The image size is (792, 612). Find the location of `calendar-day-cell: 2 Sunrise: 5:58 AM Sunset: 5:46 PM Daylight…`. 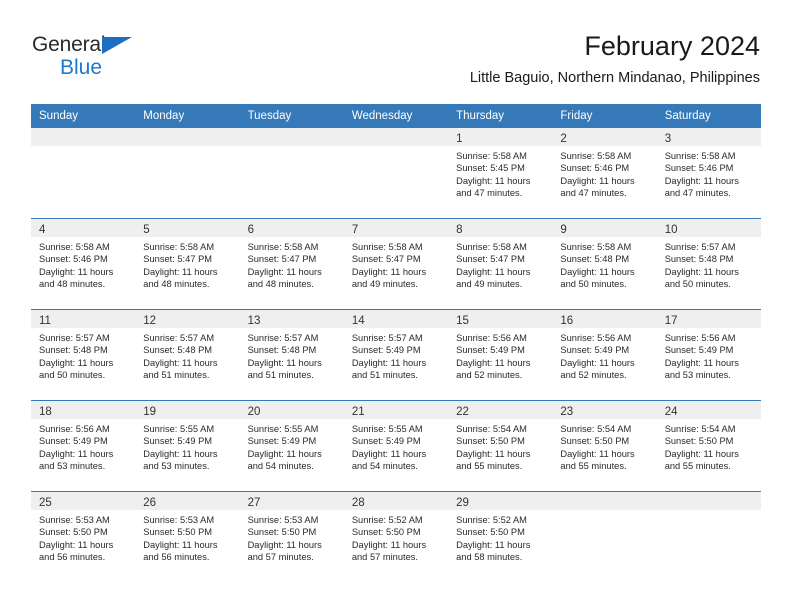

calendar-day-cell: 2 Sunrise: 5:58 AM Sunset: 5:46 PM Daylight… is located at coordinates (604, 173).